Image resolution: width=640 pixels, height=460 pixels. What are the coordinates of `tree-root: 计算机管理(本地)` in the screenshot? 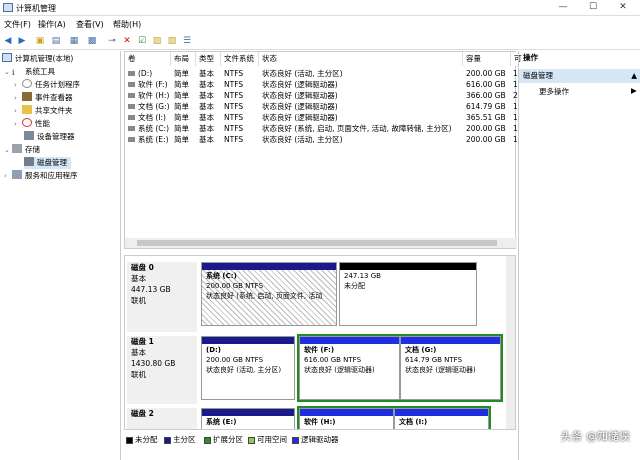 It's located at (37, 59).